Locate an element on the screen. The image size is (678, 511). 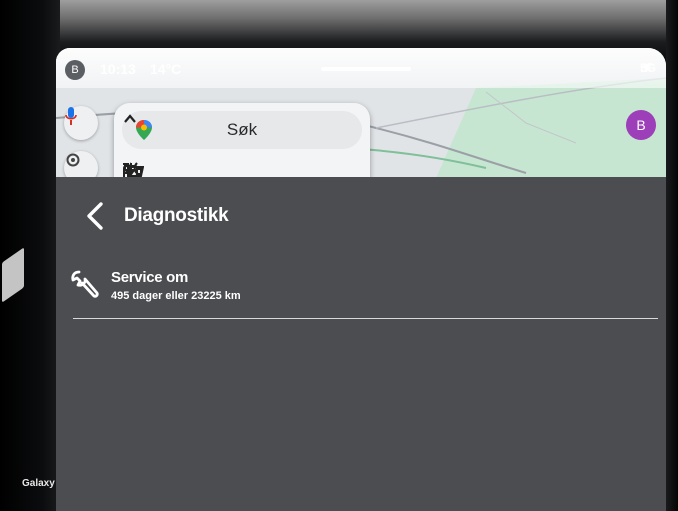
service-detail: 495 dager eller 23225 km is located at coordinates (176, 296).